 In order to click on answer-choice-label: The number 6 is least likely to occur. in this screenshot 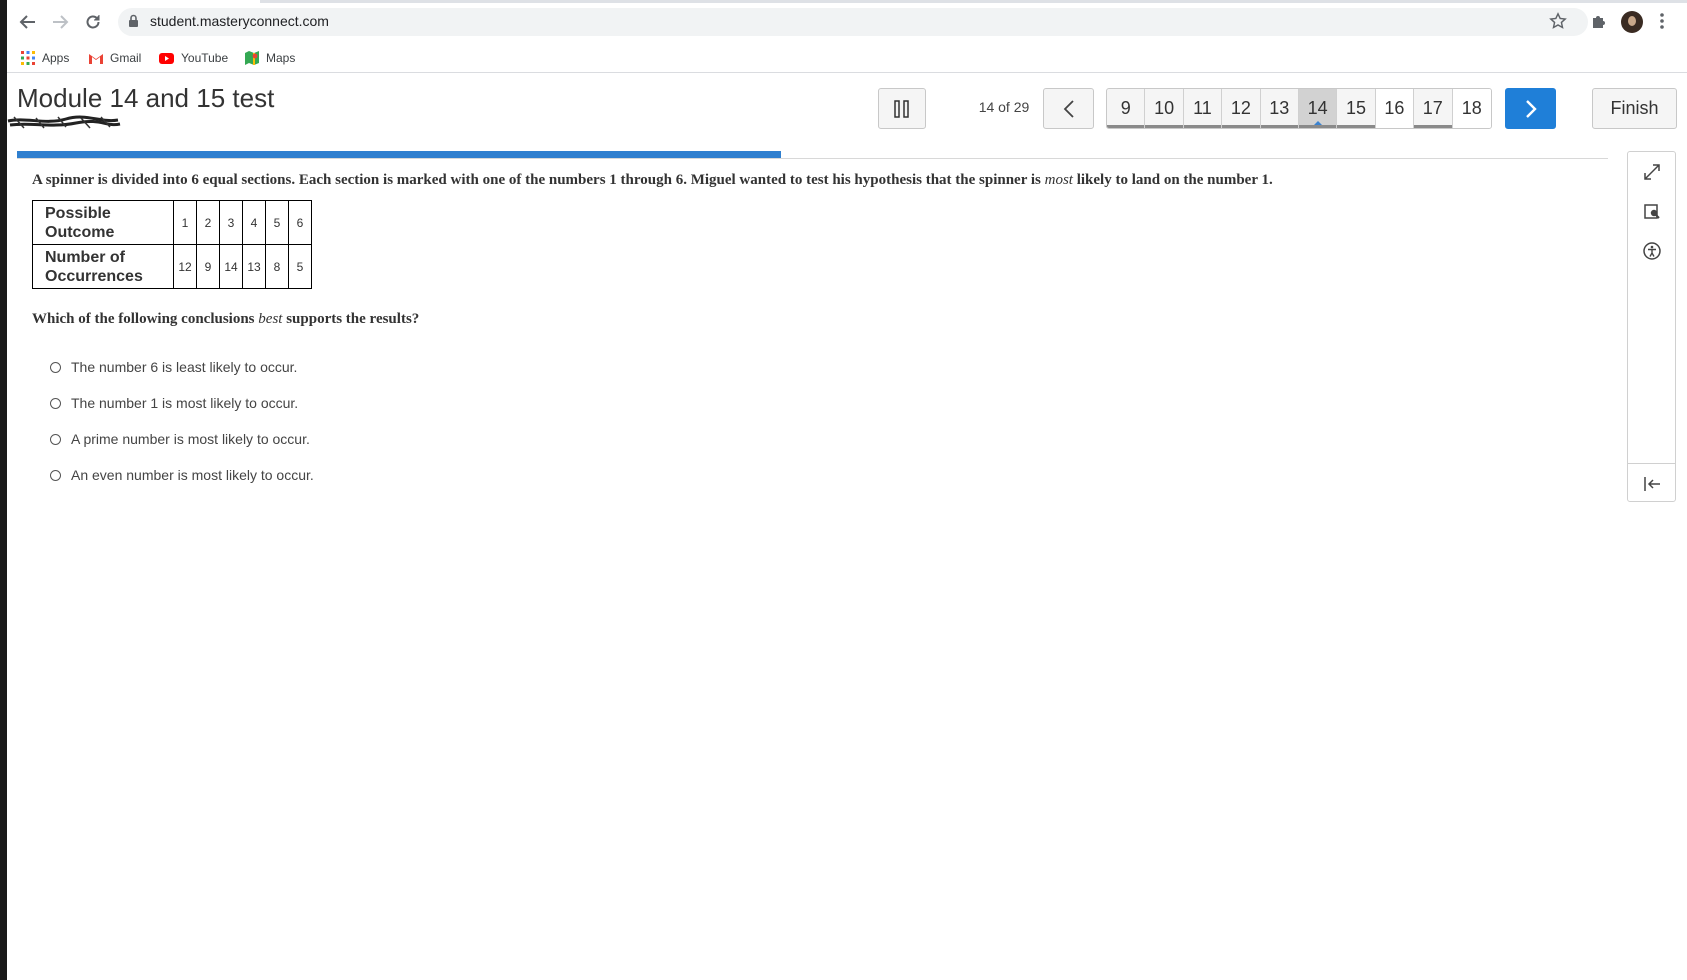, I will do `click(184, 367)`.